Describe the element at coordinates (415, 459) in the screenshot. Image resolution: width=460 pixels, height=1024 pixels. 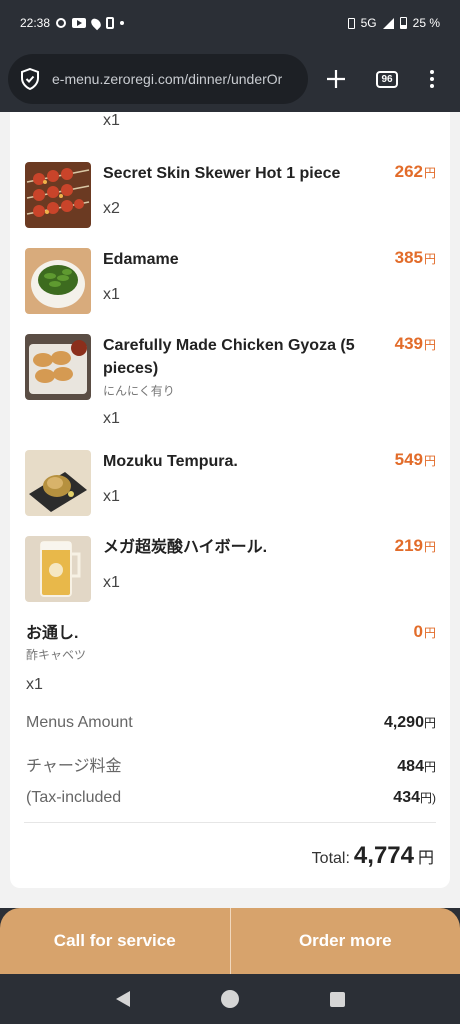
I see `item-price: 549円` at that location.